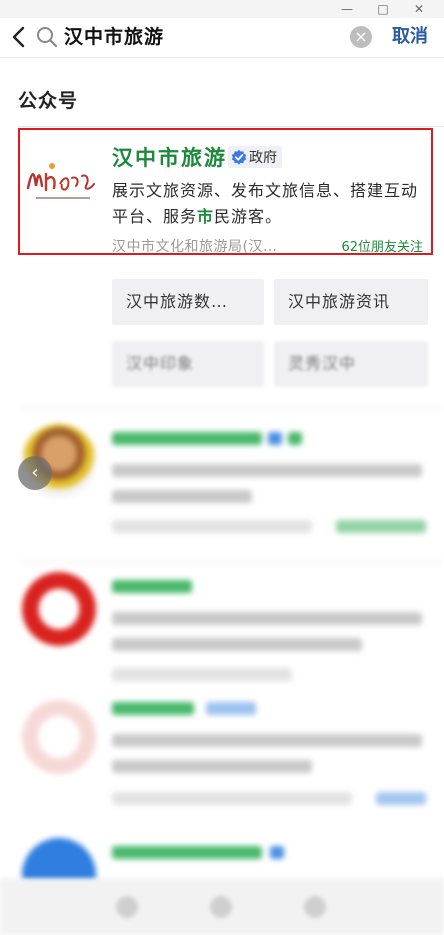  What do you see at coordinates (35, 473) in the screenshot?
I see `scroll-left-button: ‹` at bounding box center [35, 473].